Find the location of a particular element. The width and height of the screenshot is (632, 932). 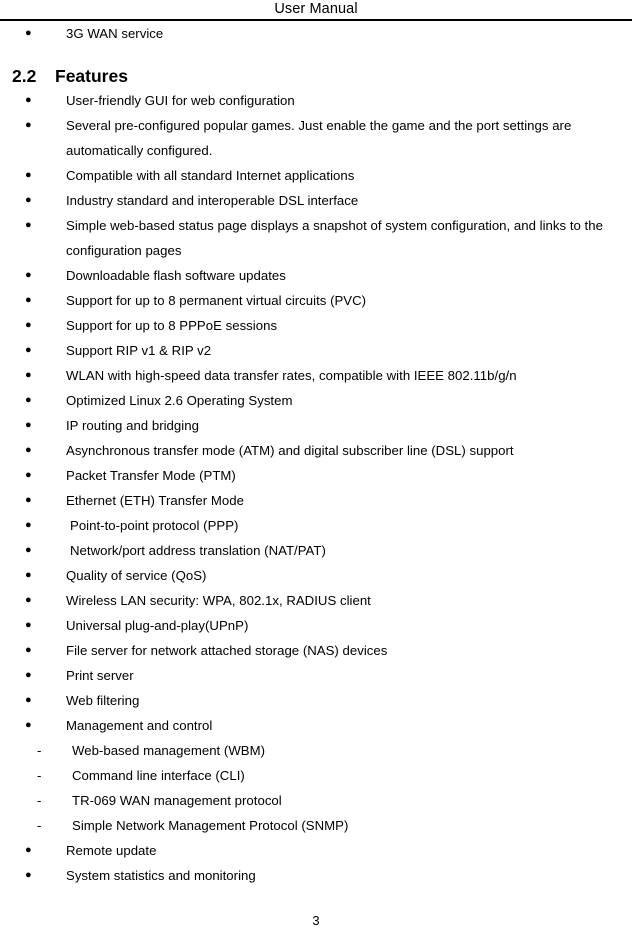

list-item-text: Management and control is located at coordinates (139, 725).